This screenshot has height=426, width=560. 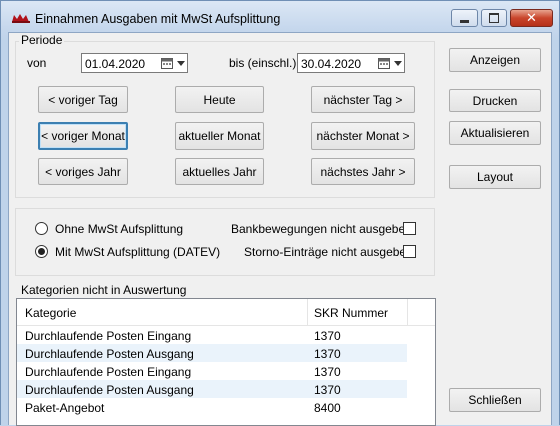 What do you see at coordinates (327, 408) in the screenshot?
I see `skr-nummer-cell: 8400` at bounding box center [327, 408].